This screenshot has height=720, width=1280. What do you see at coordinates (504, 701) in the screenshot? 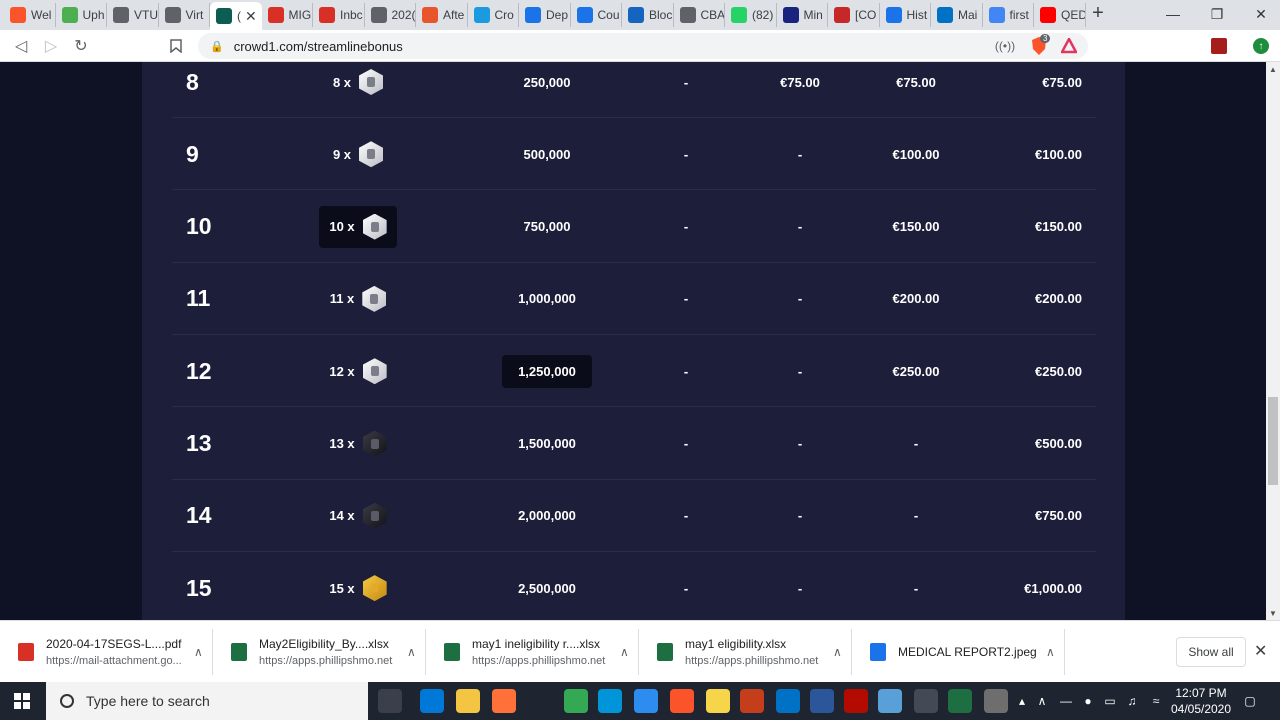
I see `firefox-icon` at bounding box center [504, 701].